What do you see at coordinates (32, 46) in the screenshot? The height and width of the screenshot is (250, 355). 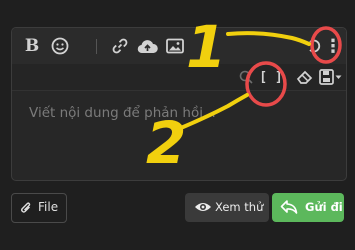 I see `bold-icon: B` at bounding box center [32, 46].